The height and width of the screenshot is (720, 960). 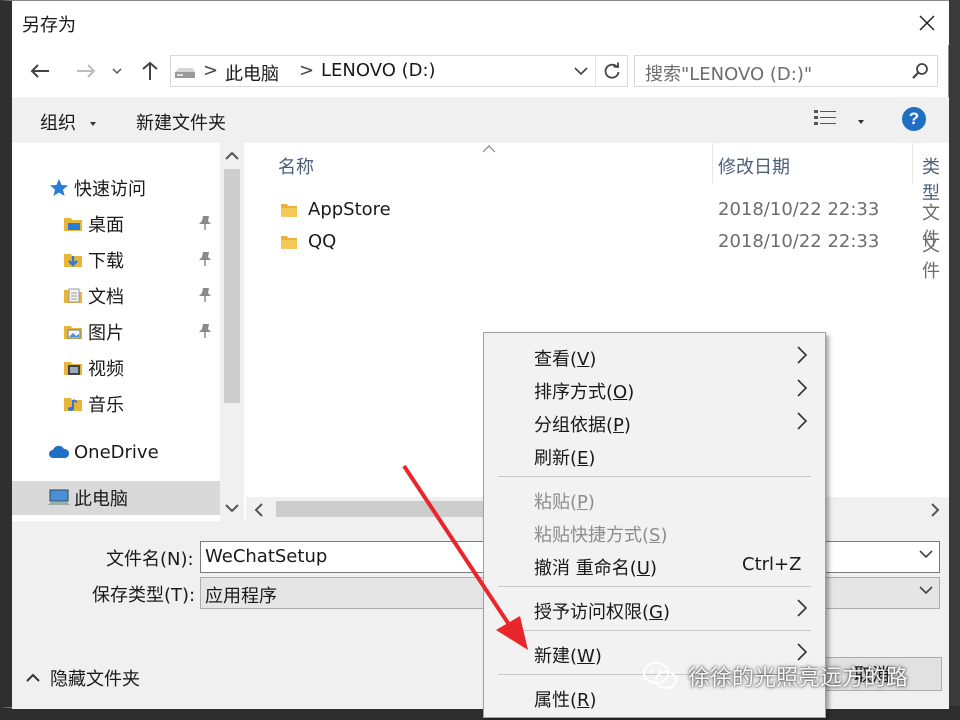 I want to click on refresh-button, so click(x=611, y=71).